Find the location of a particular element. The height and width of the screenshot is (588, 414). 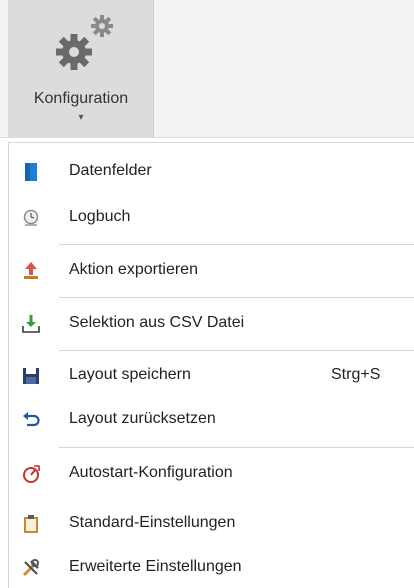

menu-item-aktion-exportieren: Aktion exportieren is located at coordinates (211, 271).